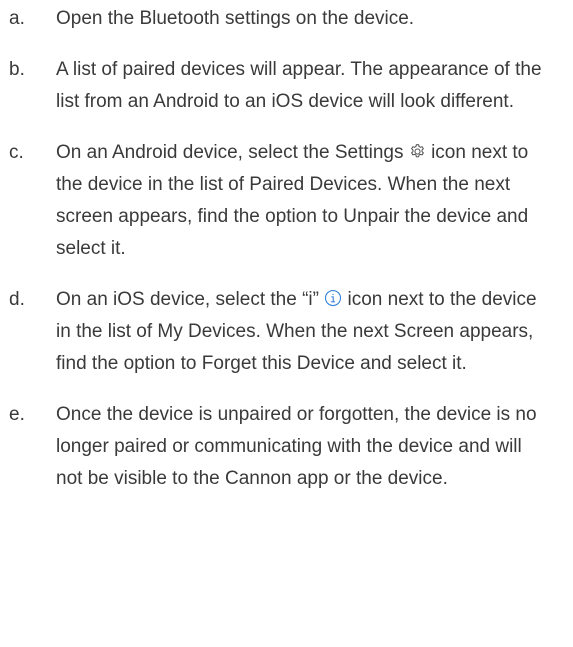 Image resolution: width=573 pixels, height=647 pixels. Describe the element at coordinates (17, 18) in the screenshot. I see `step-marker: a.` at that location.